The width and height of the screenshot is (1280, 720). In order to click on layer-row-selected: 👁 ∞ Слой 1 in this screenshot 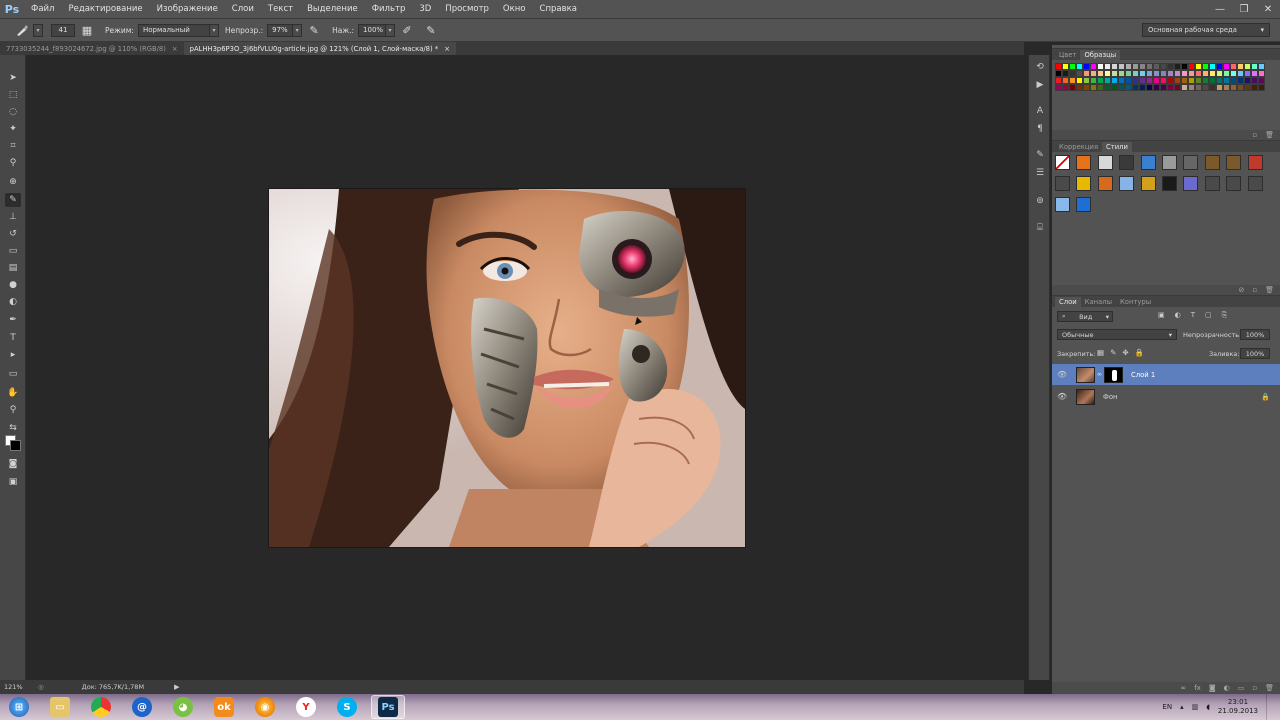, I will do `click(1166, 374)`.